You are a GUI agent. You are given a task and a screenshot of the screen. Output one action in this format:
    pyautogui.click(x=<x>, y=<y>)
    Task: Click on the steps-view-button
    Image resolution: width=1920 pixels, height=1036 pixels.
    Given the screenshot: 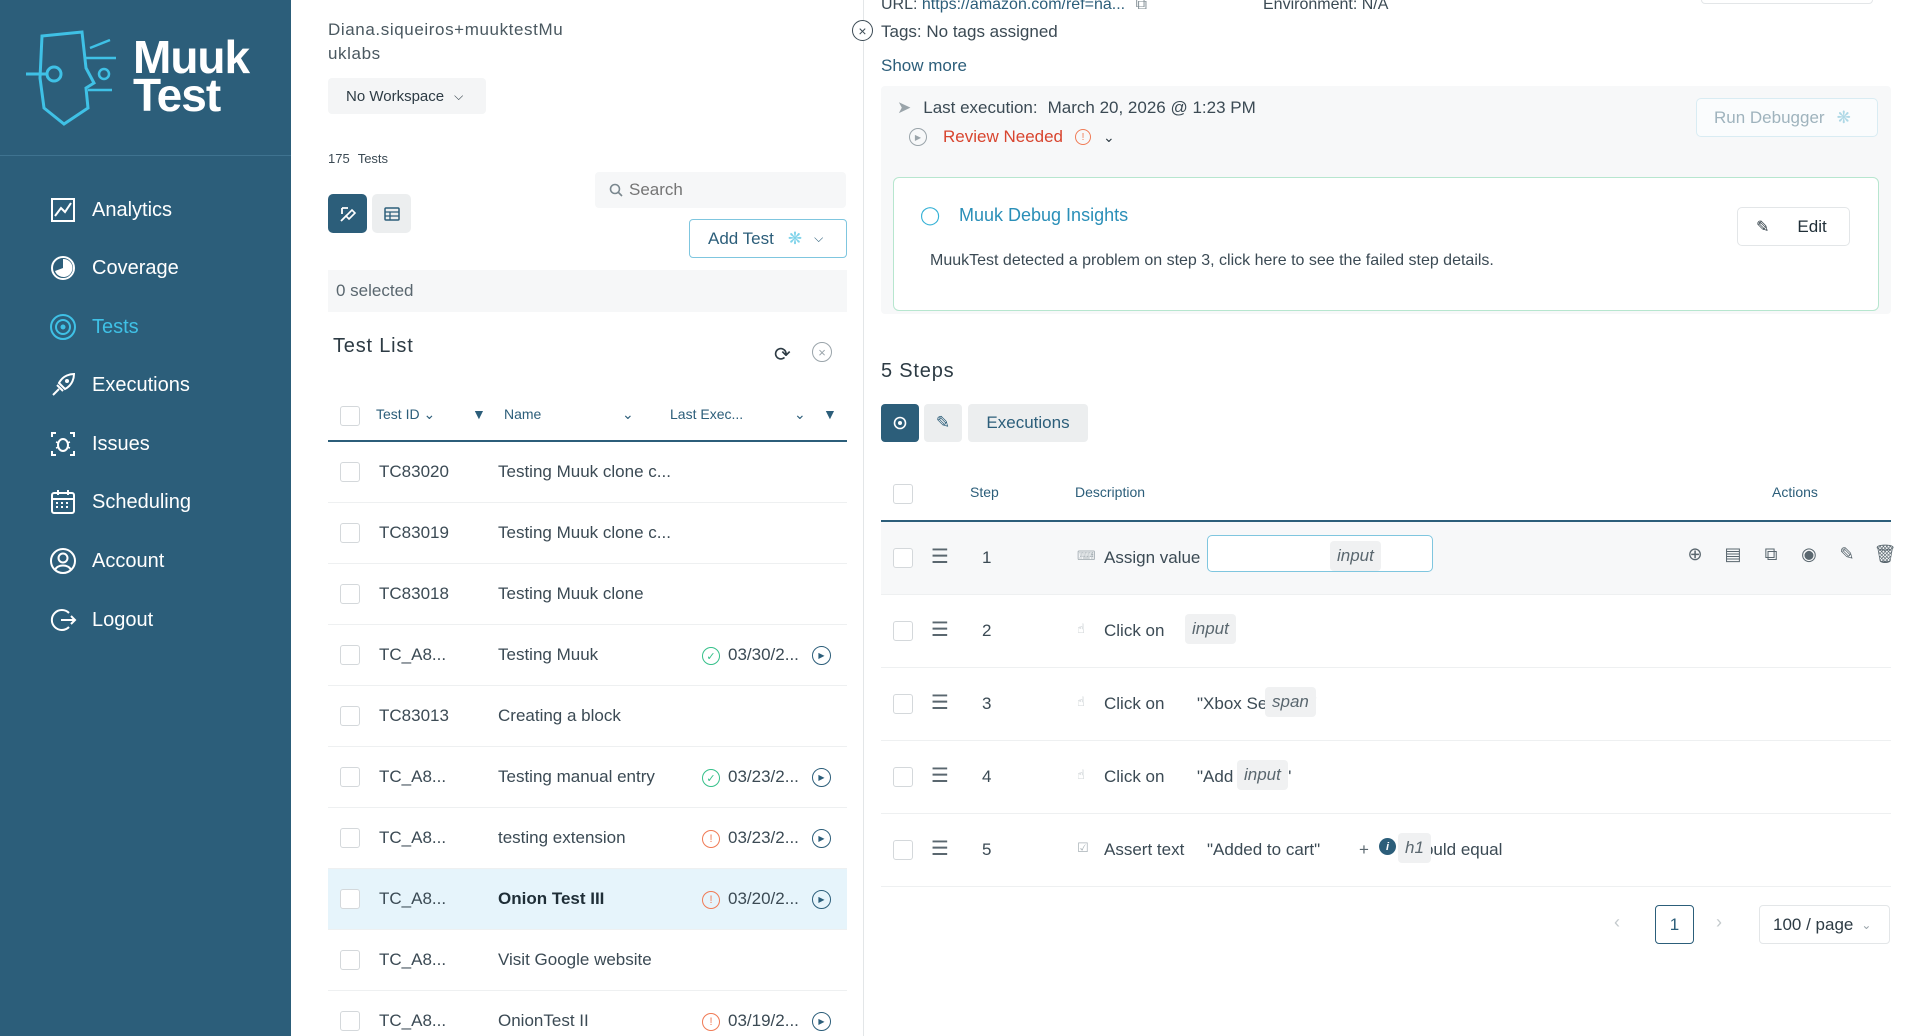 What is the action you would take?
    pyautogui.click(x=900, y=423)
    